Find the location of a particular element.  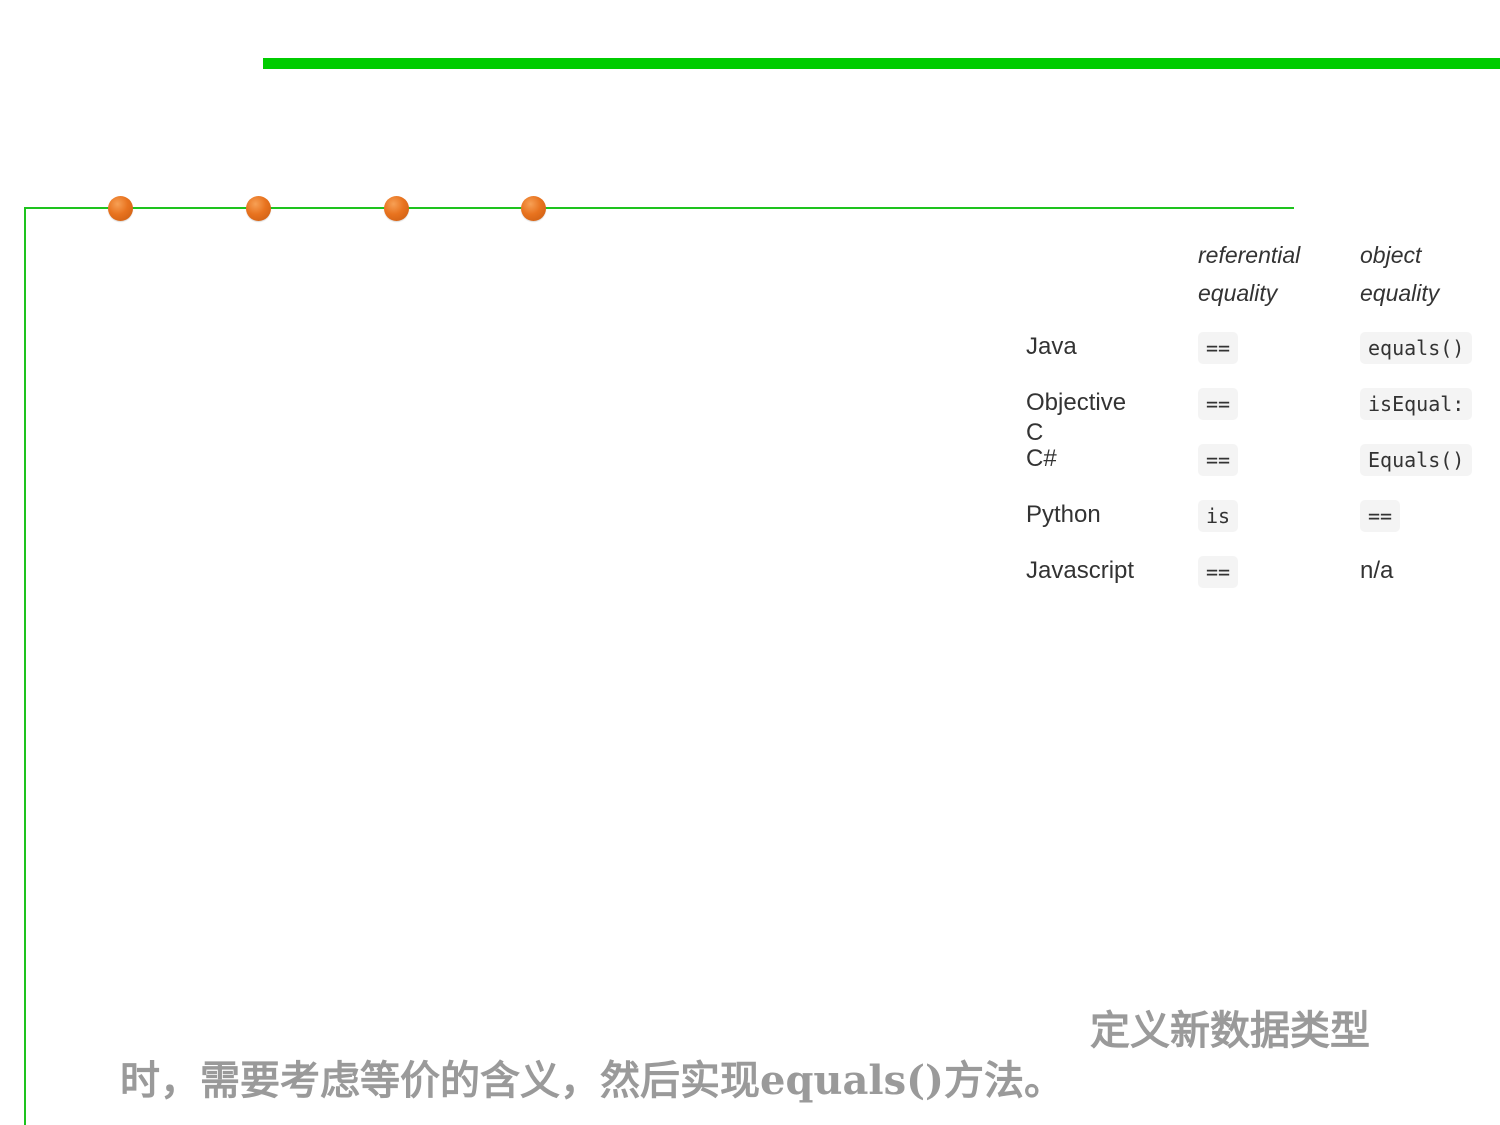

row-ref-objective-c: == is located at coordinates (1218, 404).